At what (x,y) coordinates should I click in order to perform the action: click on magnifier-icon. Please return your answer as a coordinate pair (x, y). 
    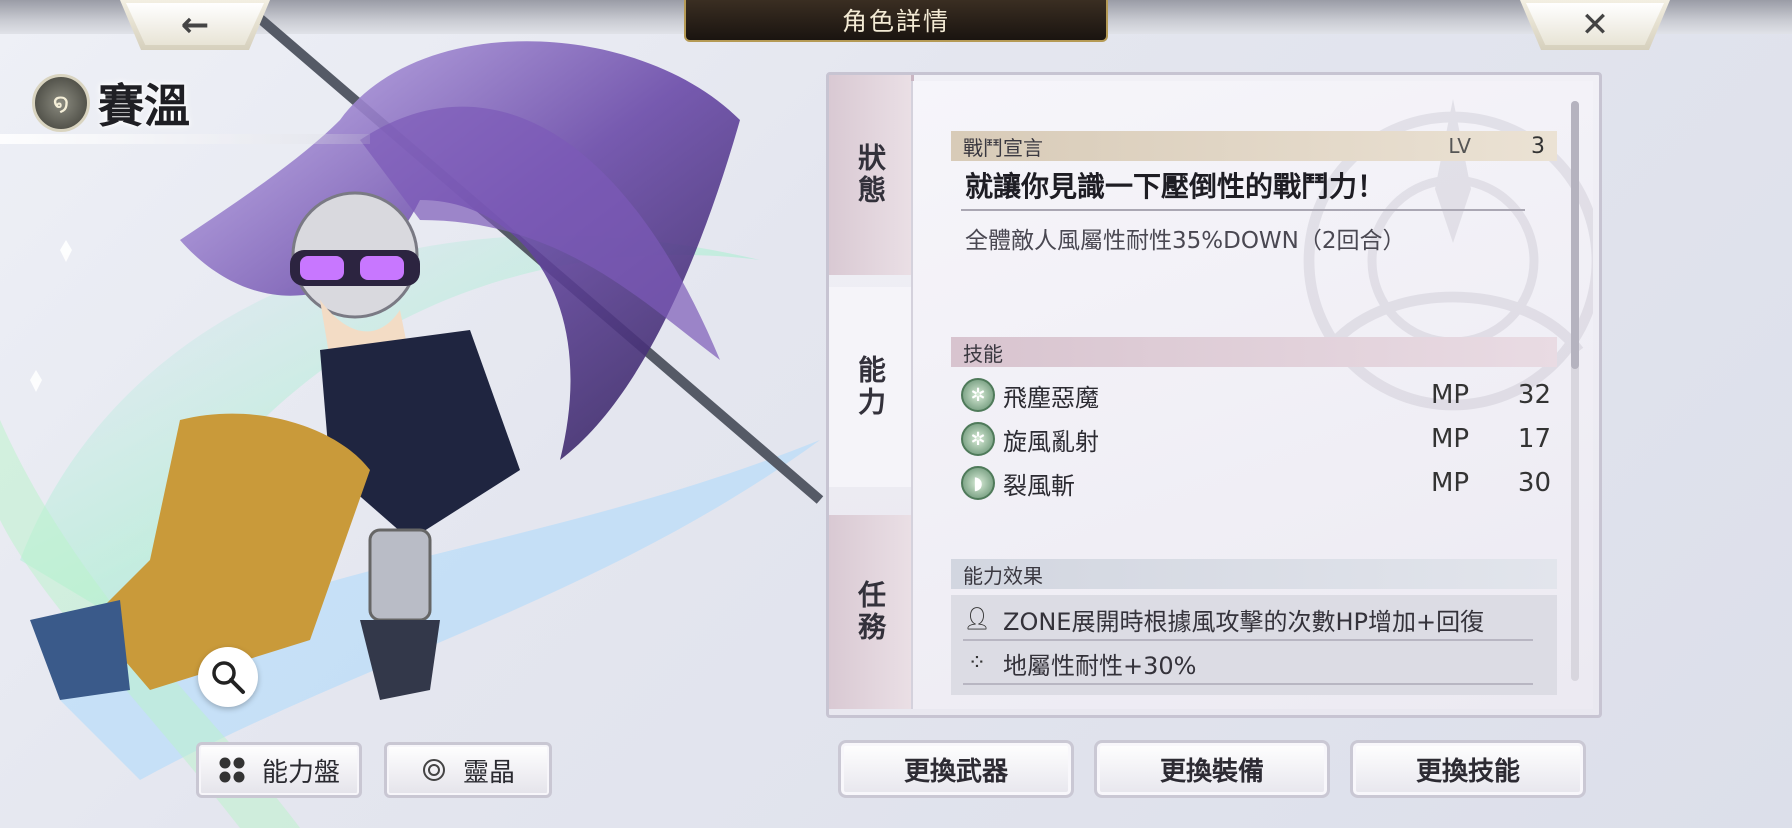
    Looking at the image, I should click on (228, 677).